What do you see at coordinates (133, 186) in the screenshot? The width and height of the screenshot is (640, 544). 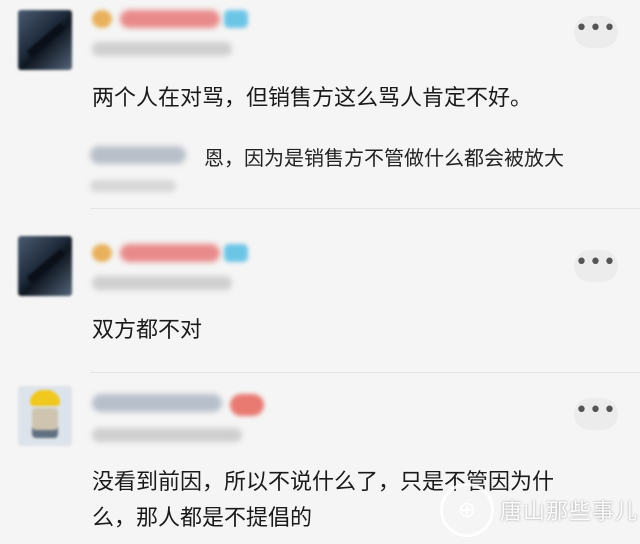 I see `reply-timestamp-blurred` at bounding box center [133, 186].